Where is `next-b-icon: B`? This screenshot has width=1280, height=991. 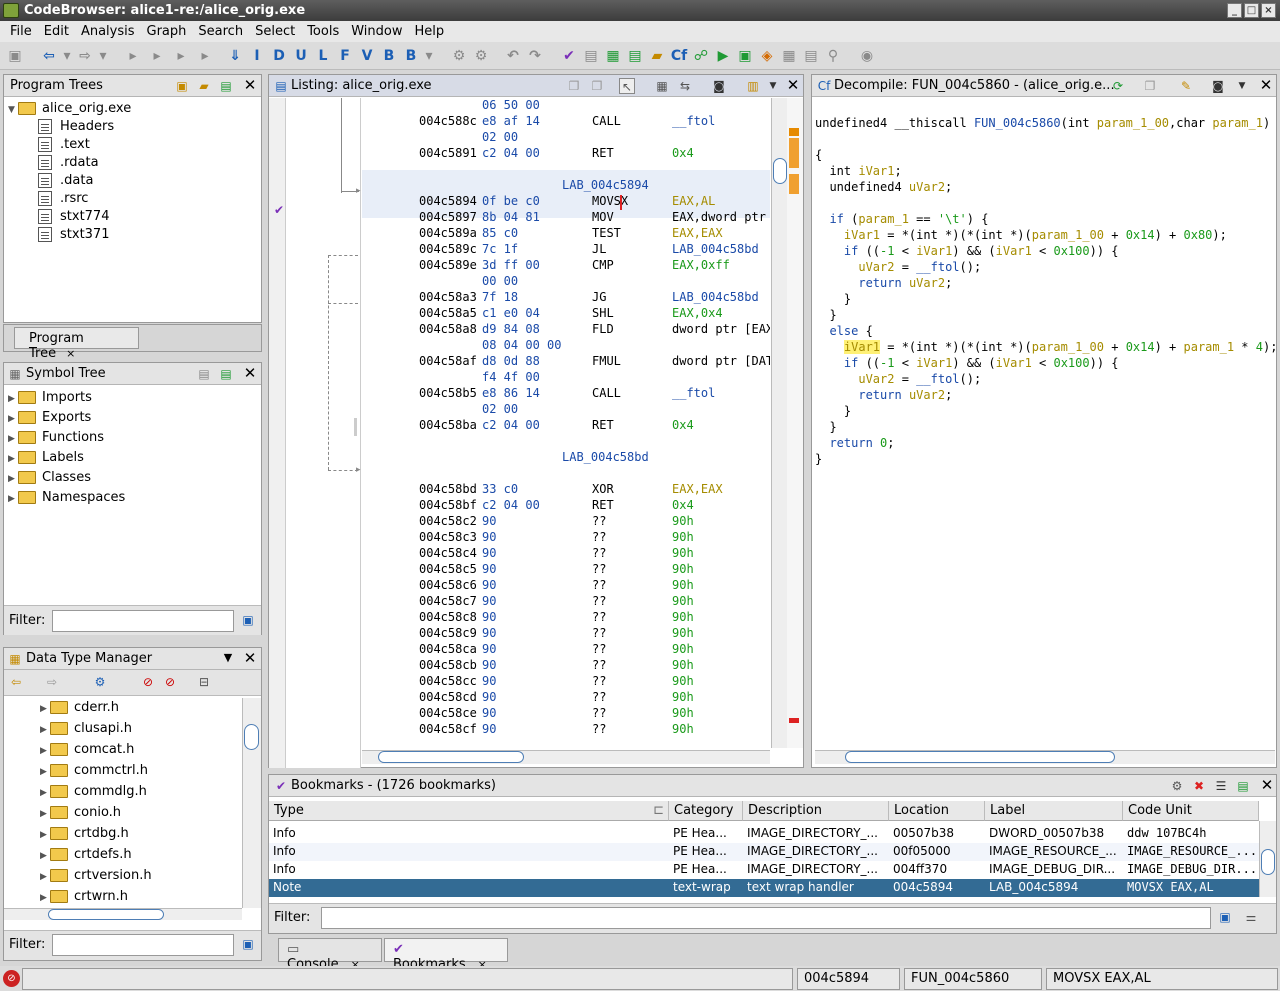
next-b-icon: B is located at coordinates (411, 56).